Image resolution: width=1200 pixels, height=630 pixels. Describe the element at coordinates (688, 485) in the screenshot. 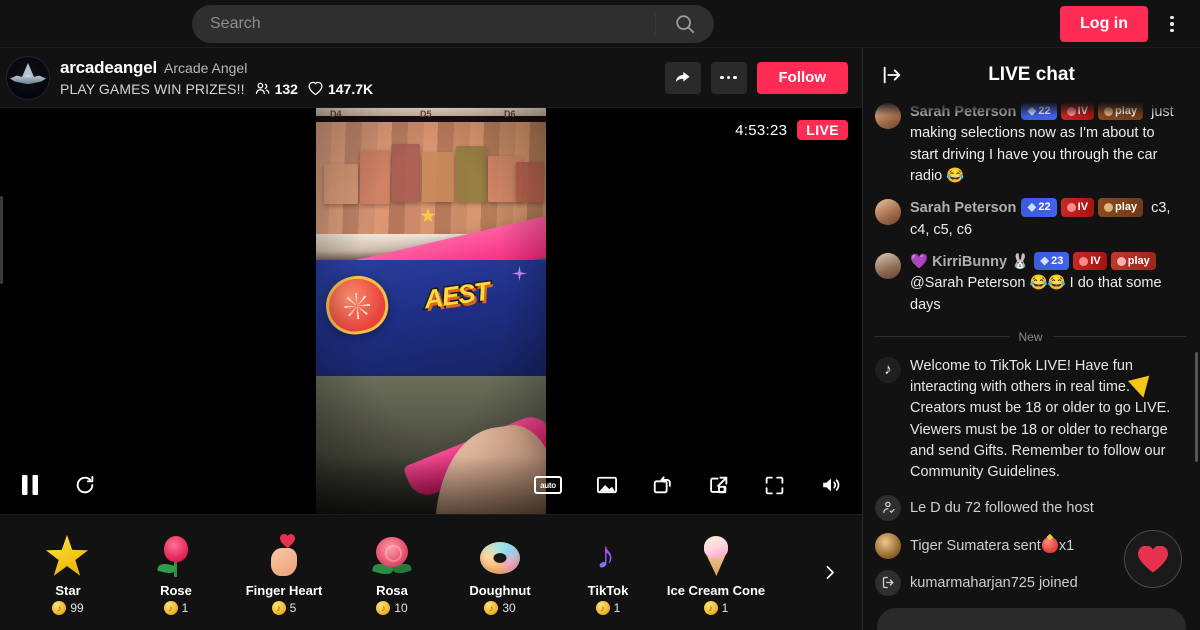

I see `player-controls-right: auto` at that location.